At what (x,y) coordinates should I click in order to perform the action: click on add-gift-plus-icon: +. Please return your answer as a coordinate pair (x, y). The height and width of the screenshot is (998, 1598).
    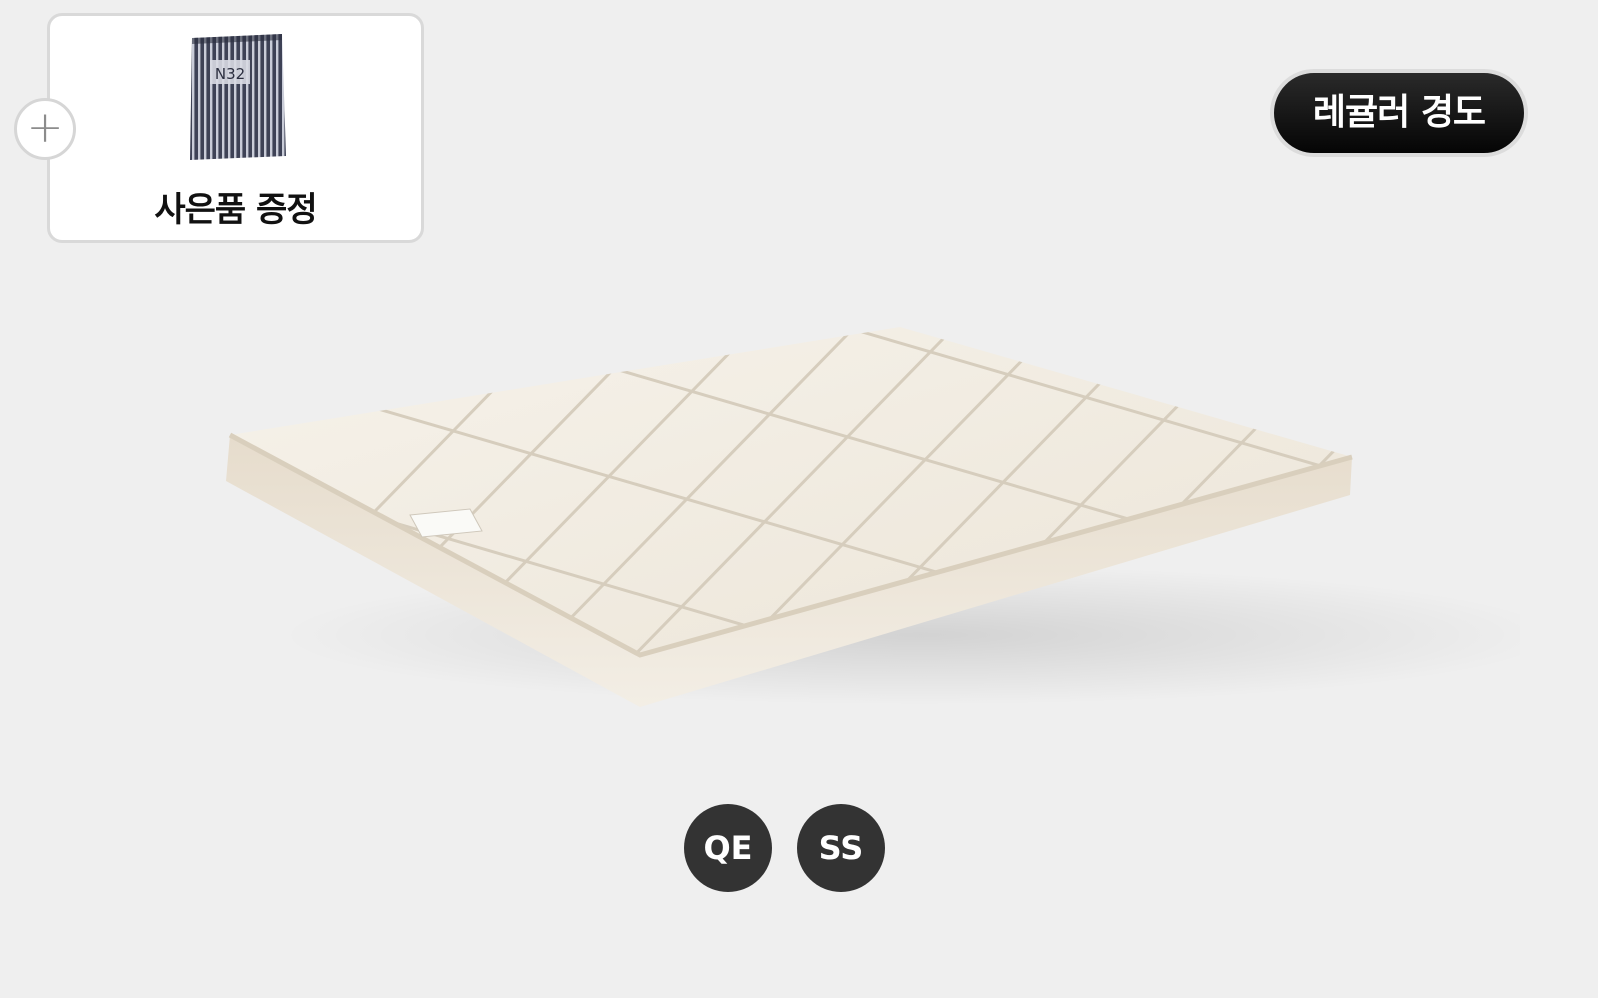
    Looking at the image, I should click on (45, 129).